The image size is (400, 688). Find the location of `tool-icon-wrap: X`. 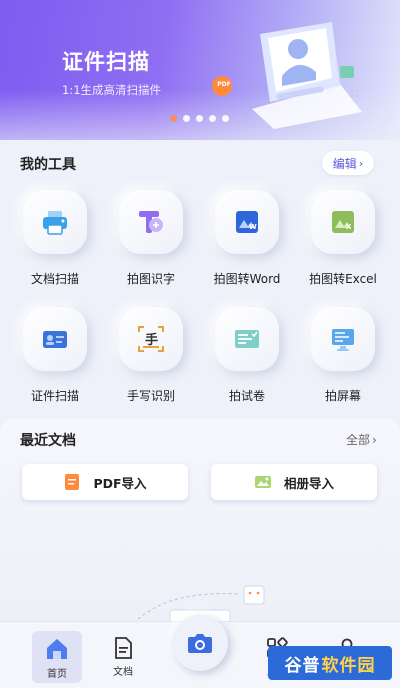

tool-icon-wrap: X is located at coordinates (343, 222).